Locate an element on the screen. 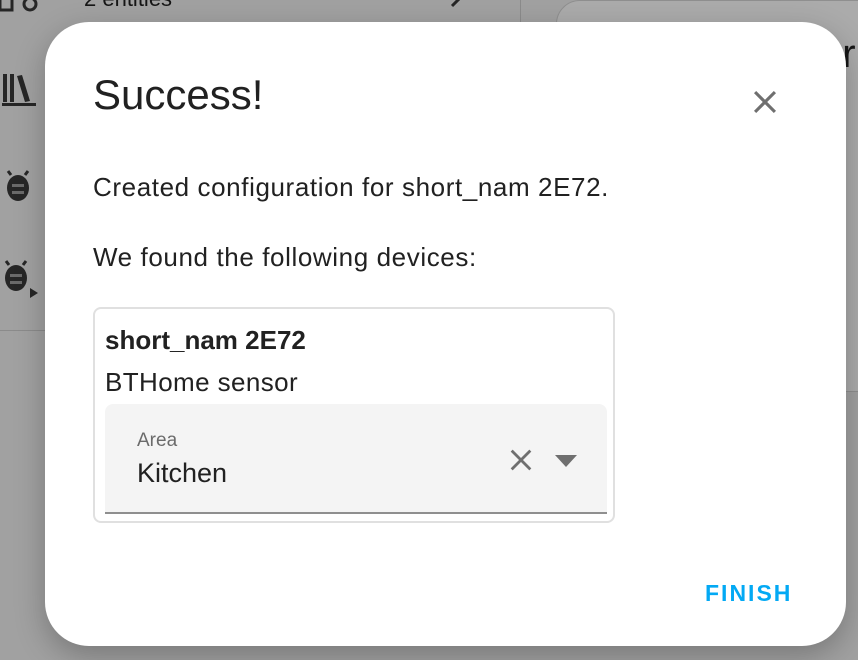 The width and height of the screenshot is (858, 660). area-dropdown-button is located at coordinates (566, 461).